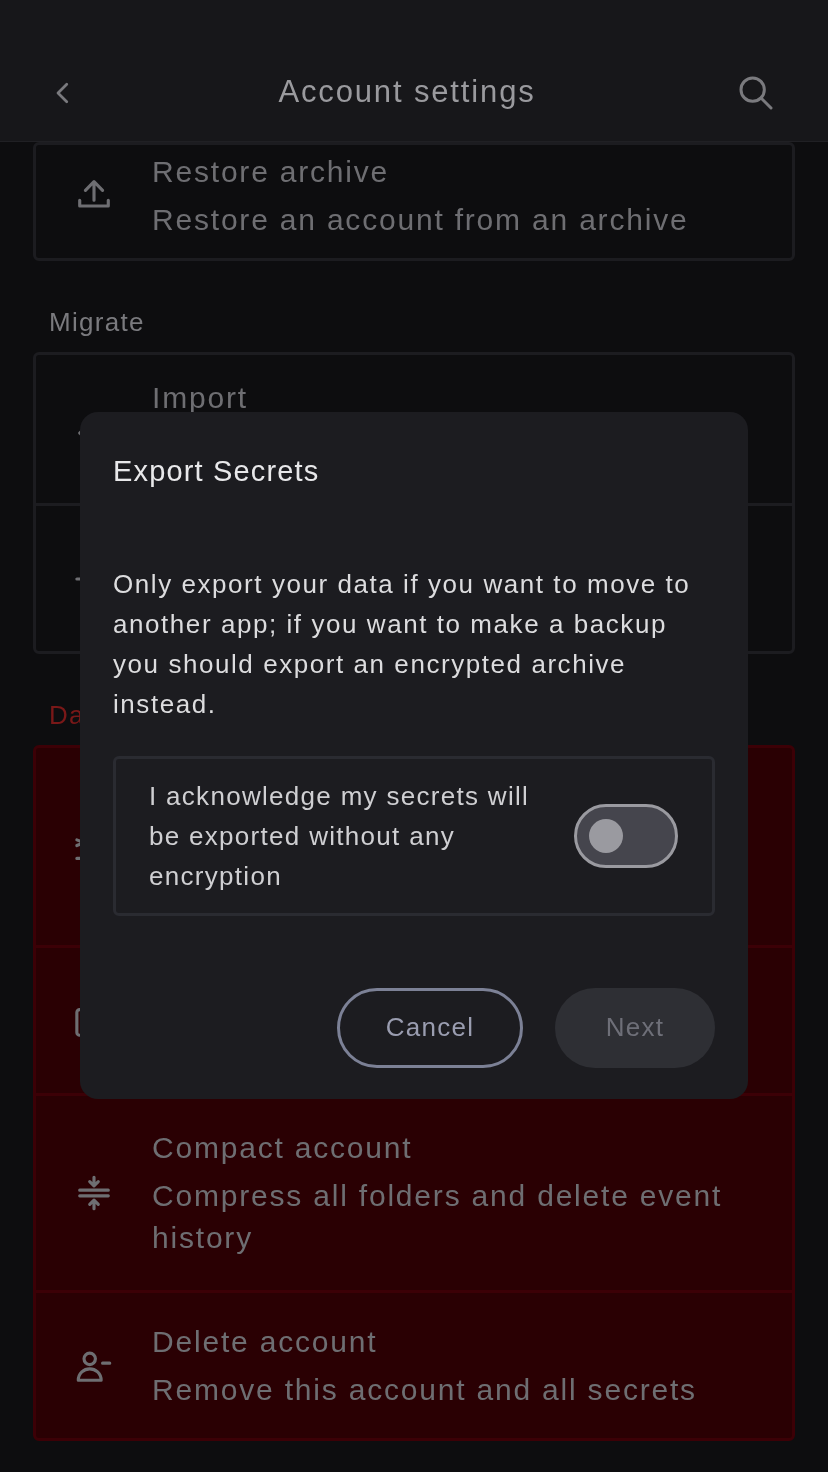 This screenshot has height=1472, width=828. I want to click on cancel-button: Cancel, so click(430, 1027).